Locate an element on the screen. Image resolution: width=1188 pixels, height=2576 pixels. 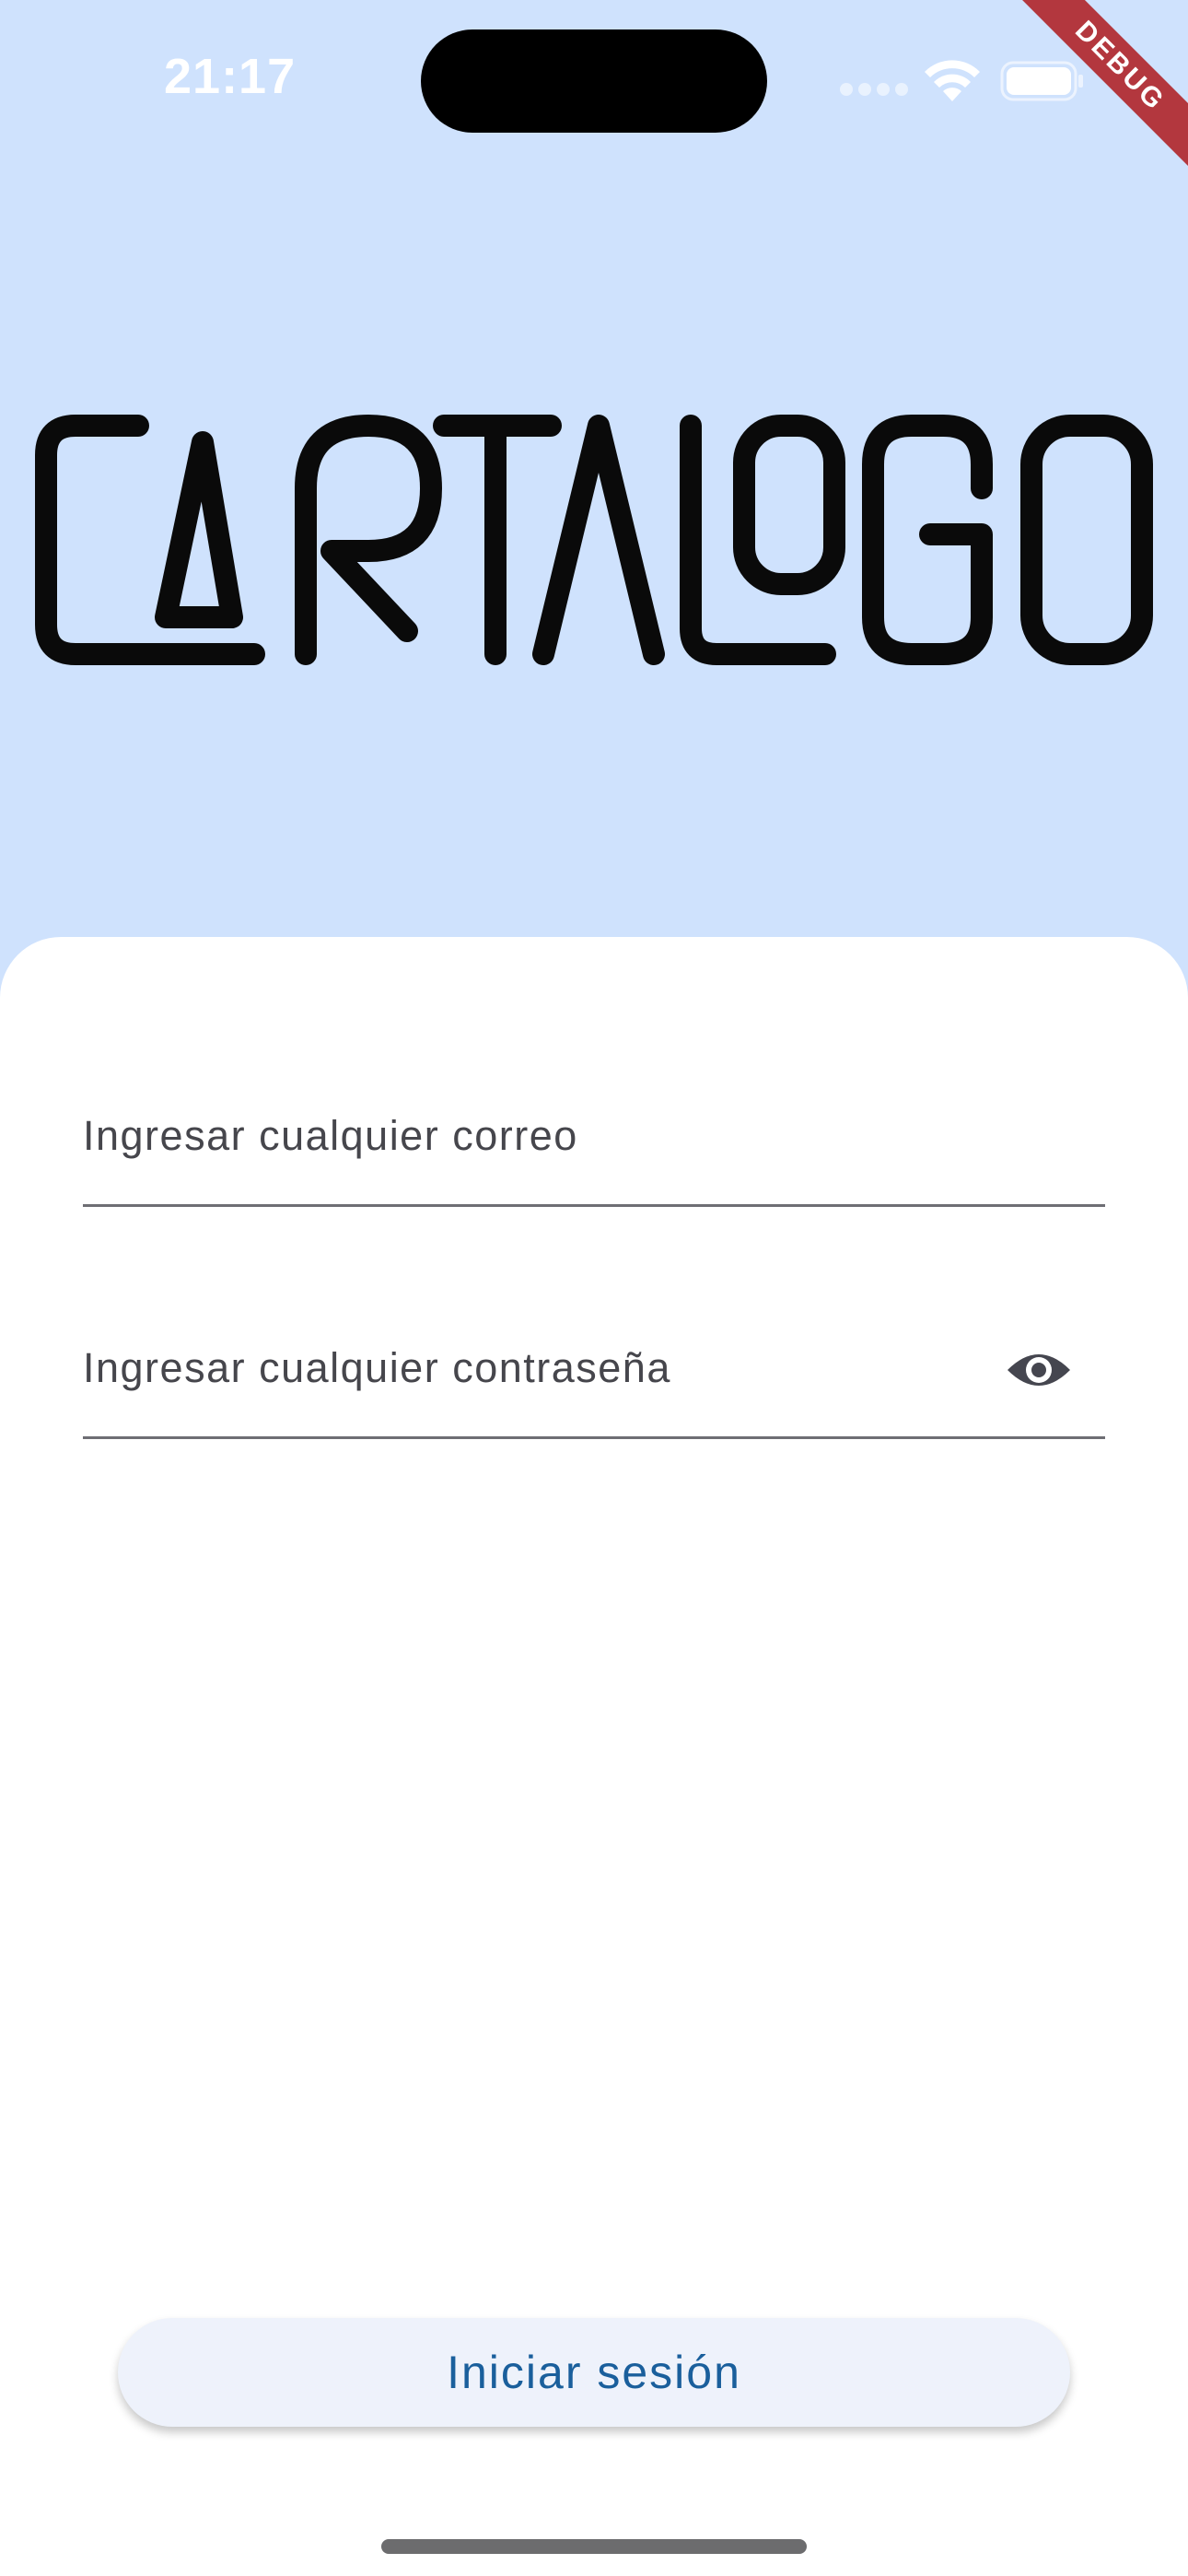
debug-banner-label: DEBUG is located at coordinates (1096, 92).